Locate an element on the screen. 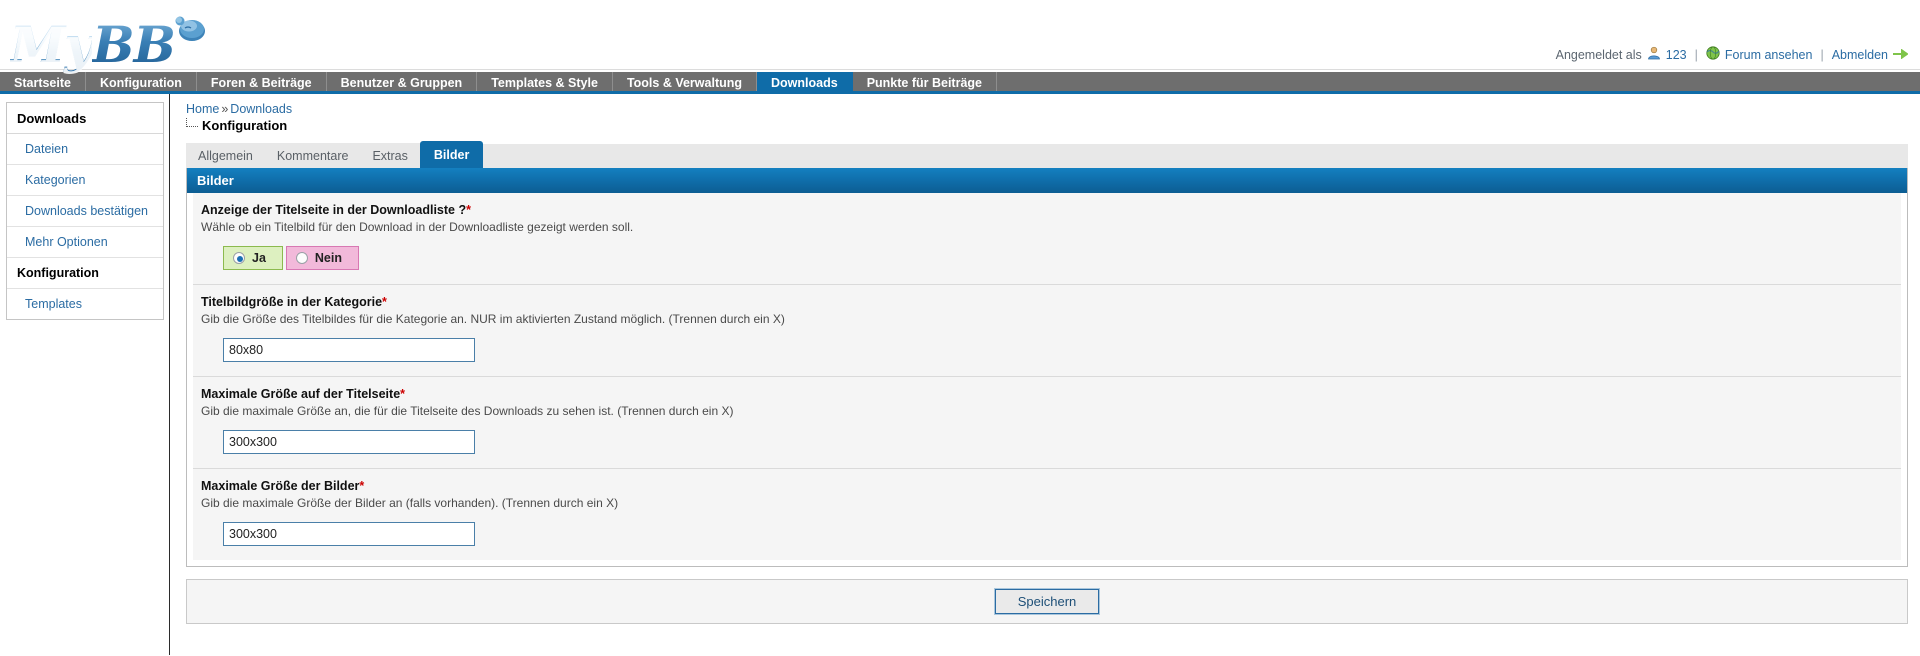 This screenshot has height=656, width=1920. field-control: Ja Nein is located at coordinates (1047, 258).